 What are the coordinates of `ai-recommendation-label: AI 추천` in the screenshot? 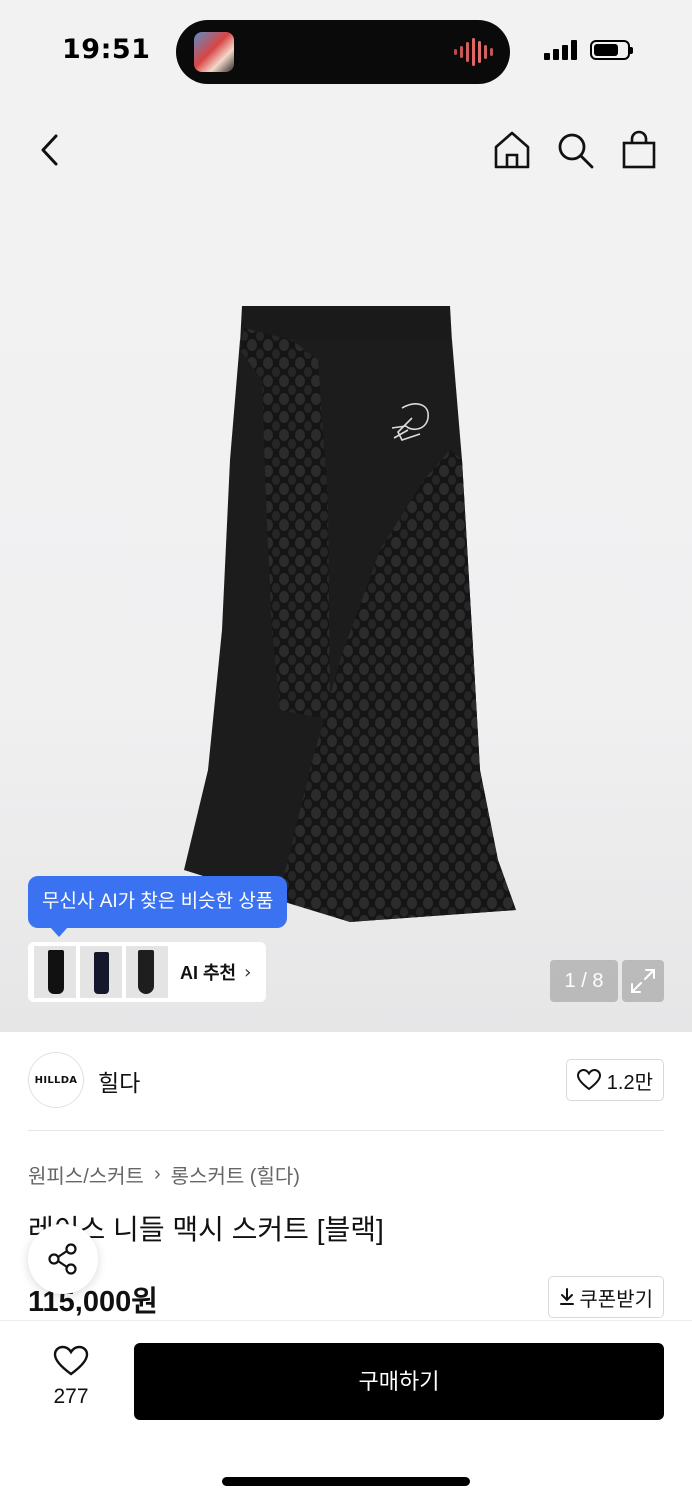 It's located at (208, 973).